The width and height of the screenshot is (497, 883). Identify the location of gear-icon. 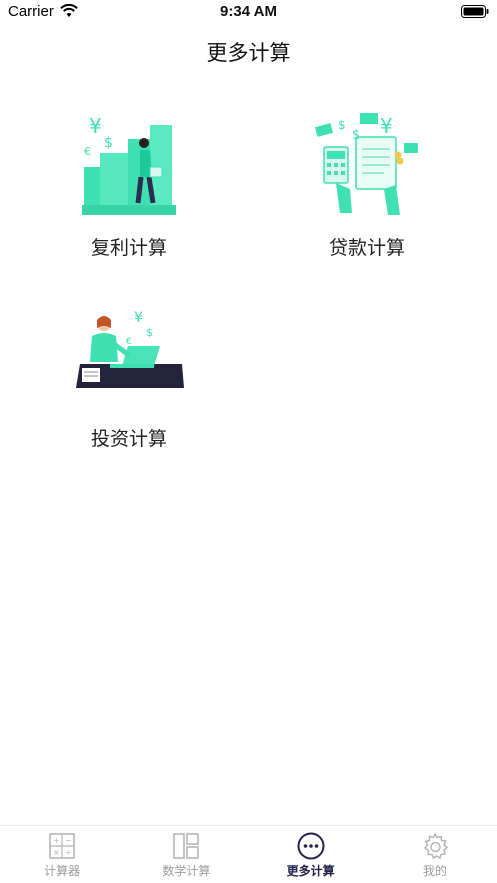
(436, 846).